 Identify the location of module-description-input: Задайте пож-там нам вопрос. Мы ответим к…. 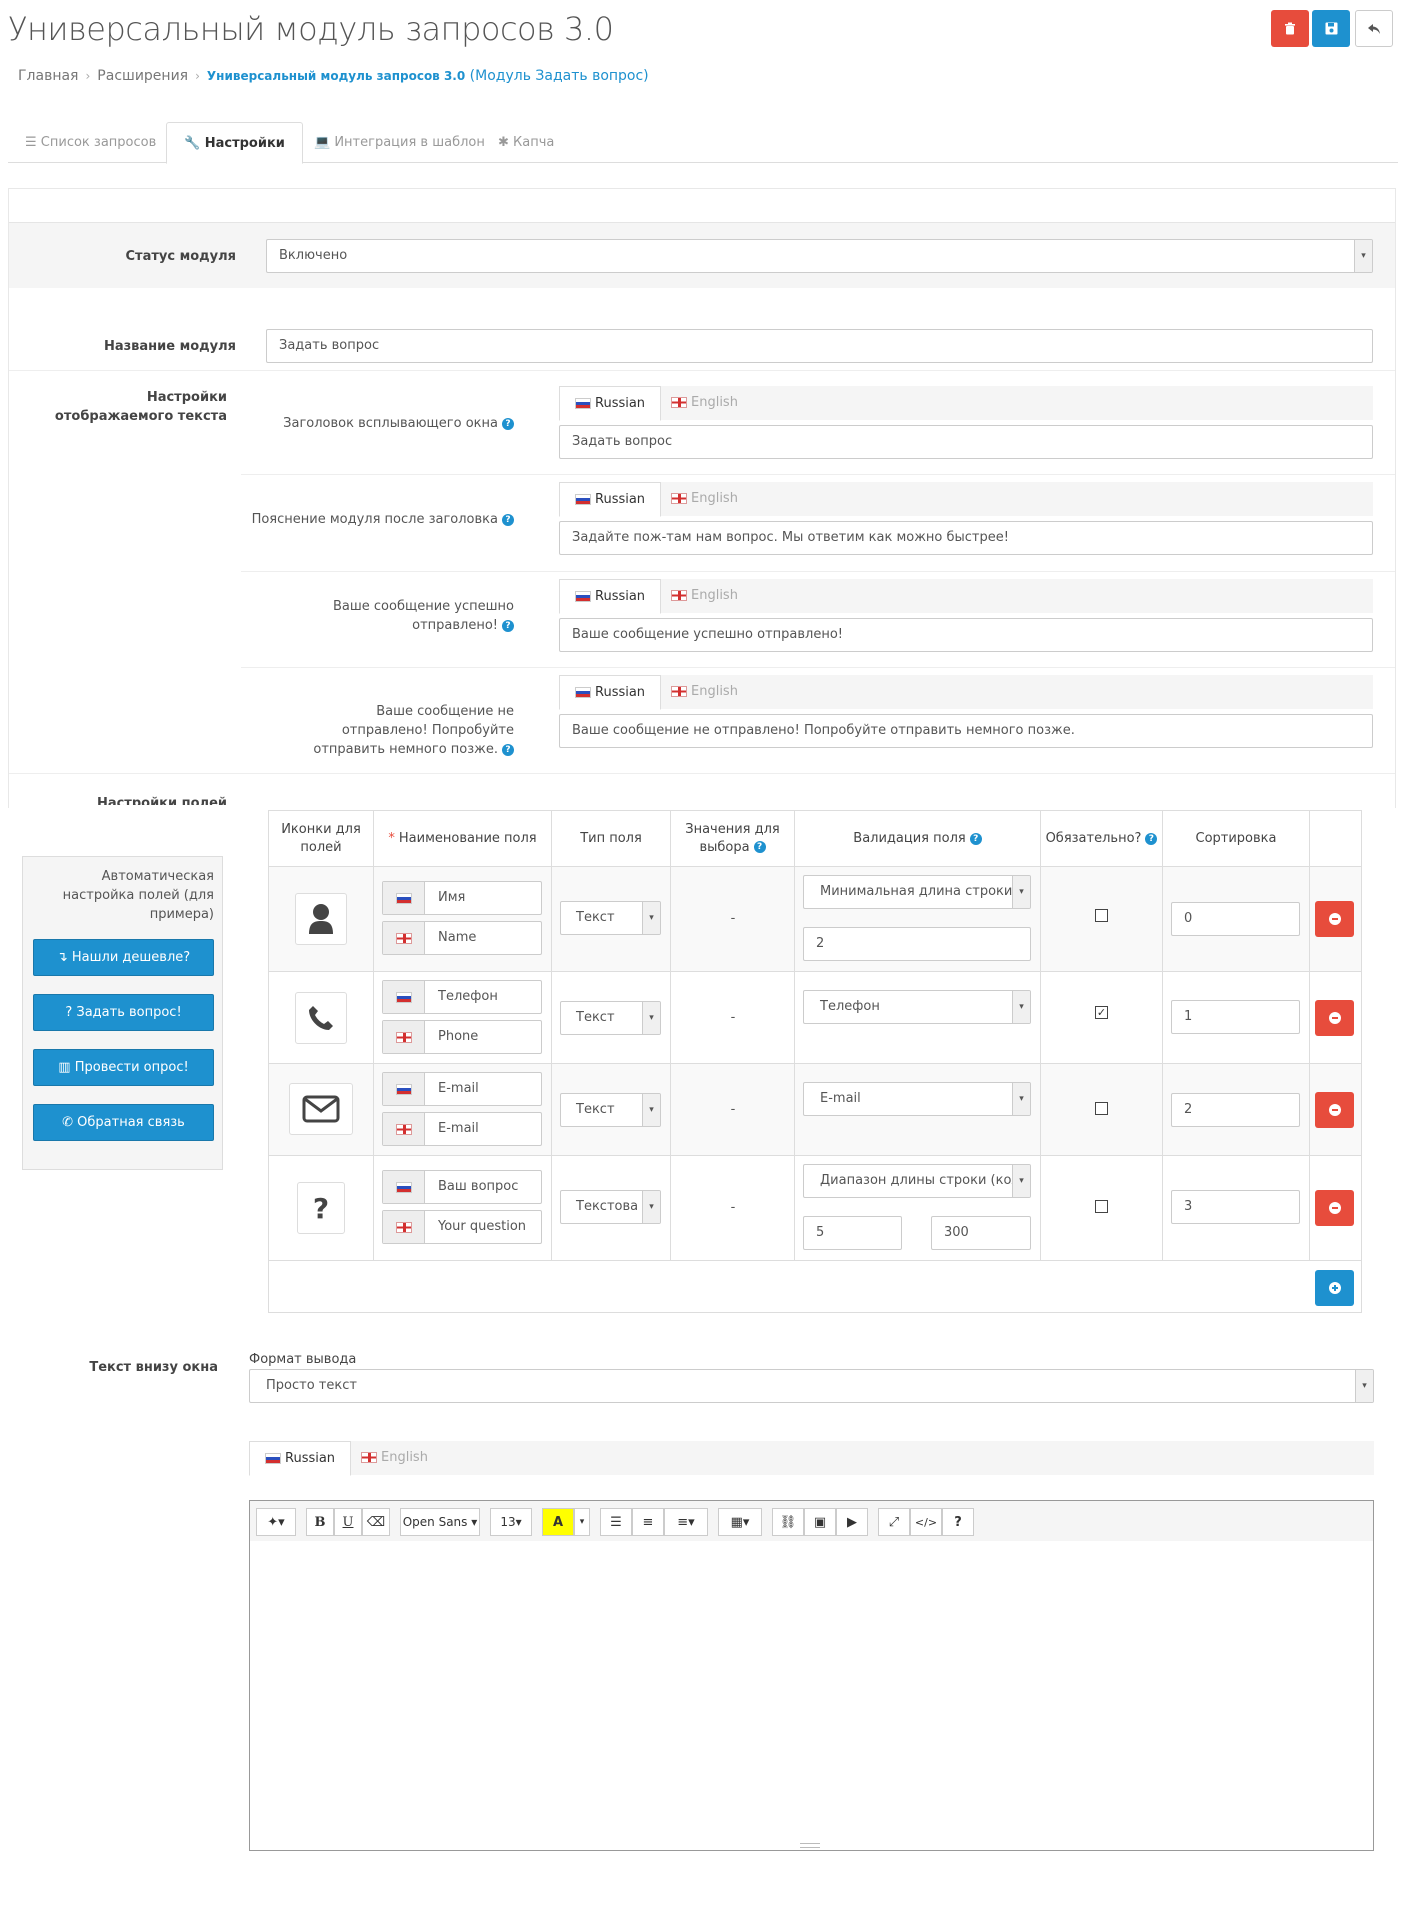
(966, 538).